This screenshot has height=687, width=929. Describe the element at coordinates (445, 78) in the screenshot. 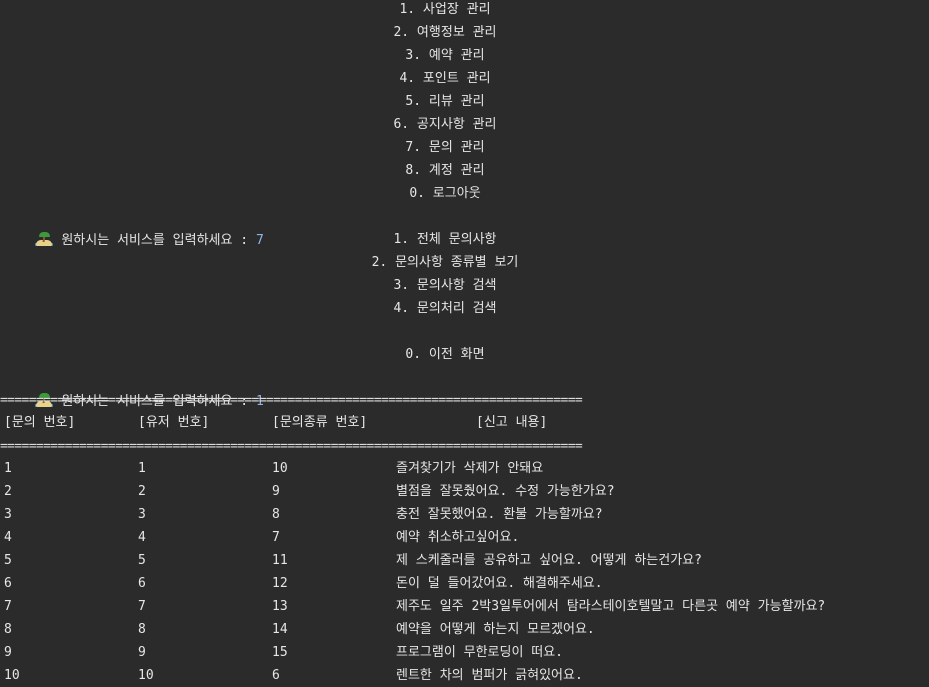

I see `main-menu-item-4: 4. 포인트 관리` at that location.